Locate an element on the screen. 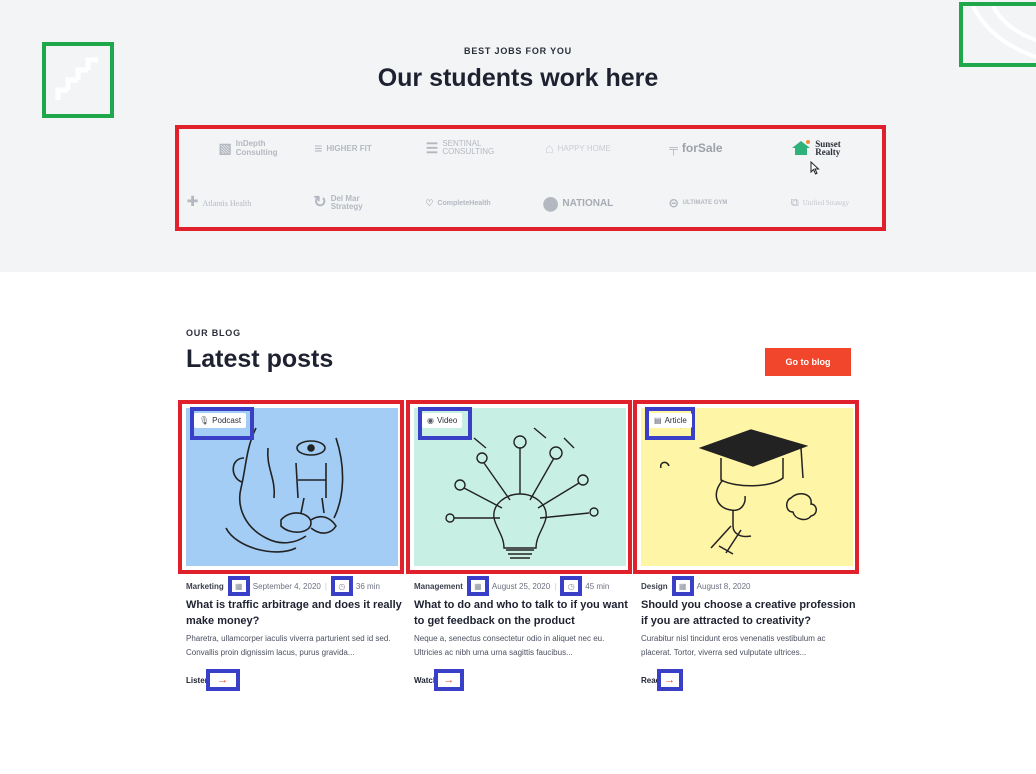 Image resolution: width=1036 pixels, height=774 pixels. logo-sunset-realty: Sunset Realty is located at coordinates (816, 148).